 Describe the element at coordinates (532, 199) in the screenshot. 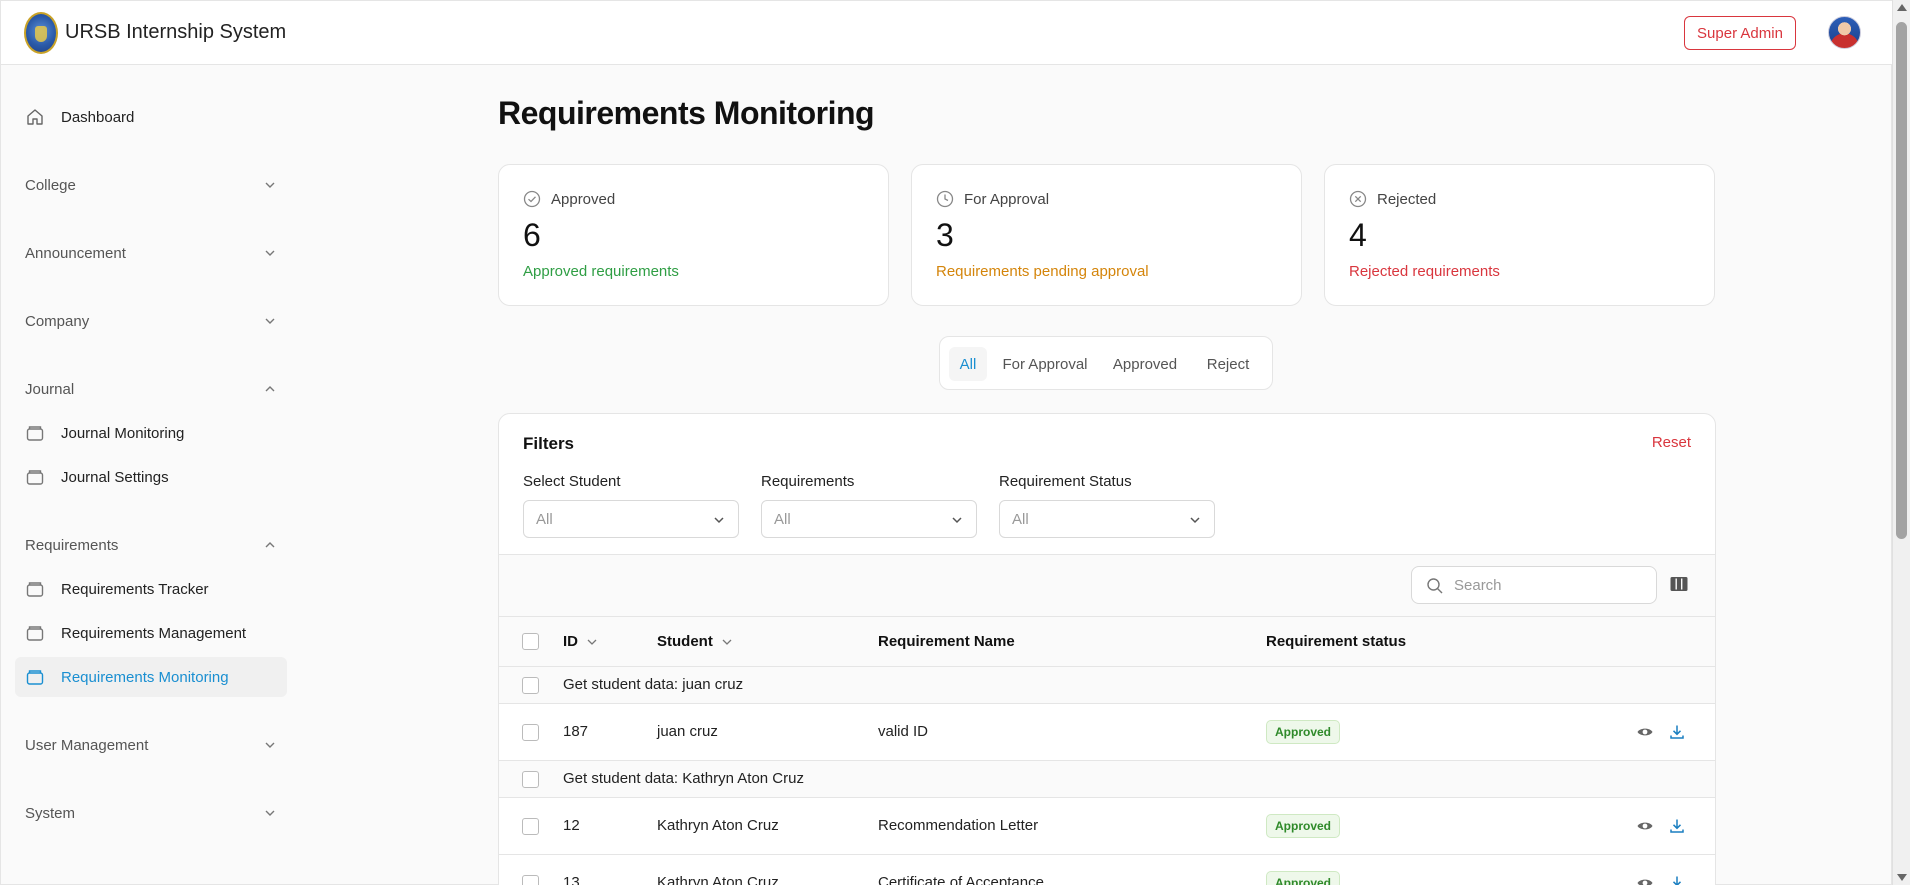

I see `check-circle-icon` at that location.